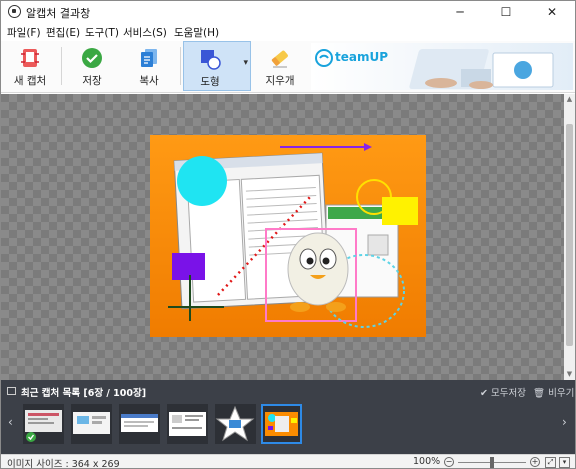 The width and height of the screenshot is (576, 469). What do you see at coordinates (449, 462) in the screenshot?
I see `zoom-out-button: −` at bounding box center [449, 462].